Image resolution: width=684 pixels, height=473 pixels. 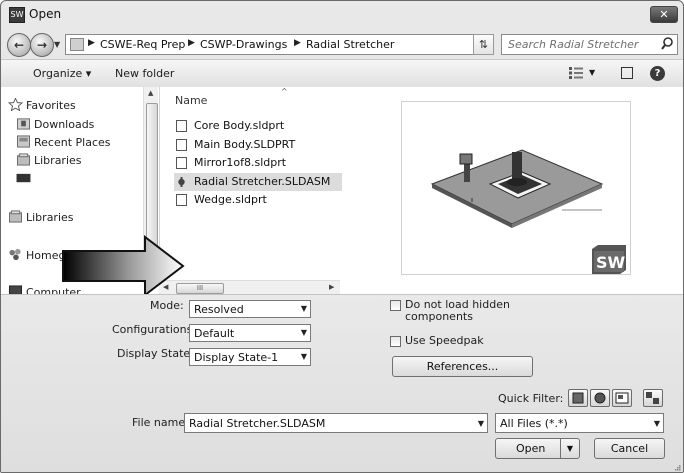 I want to click on file-name: Wedge.sldprt, so click(x=230, y=199).